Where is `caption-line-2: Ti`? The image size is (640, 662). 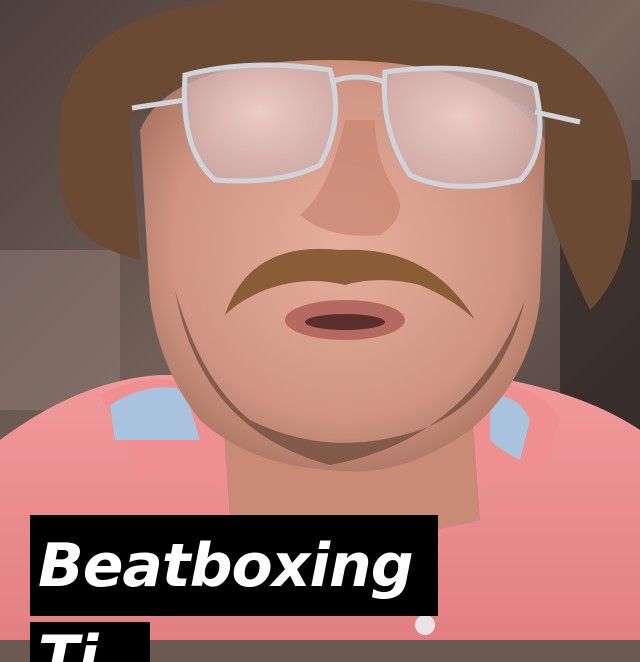 caption-line-2: Ti is located at coordinates (90, 642).